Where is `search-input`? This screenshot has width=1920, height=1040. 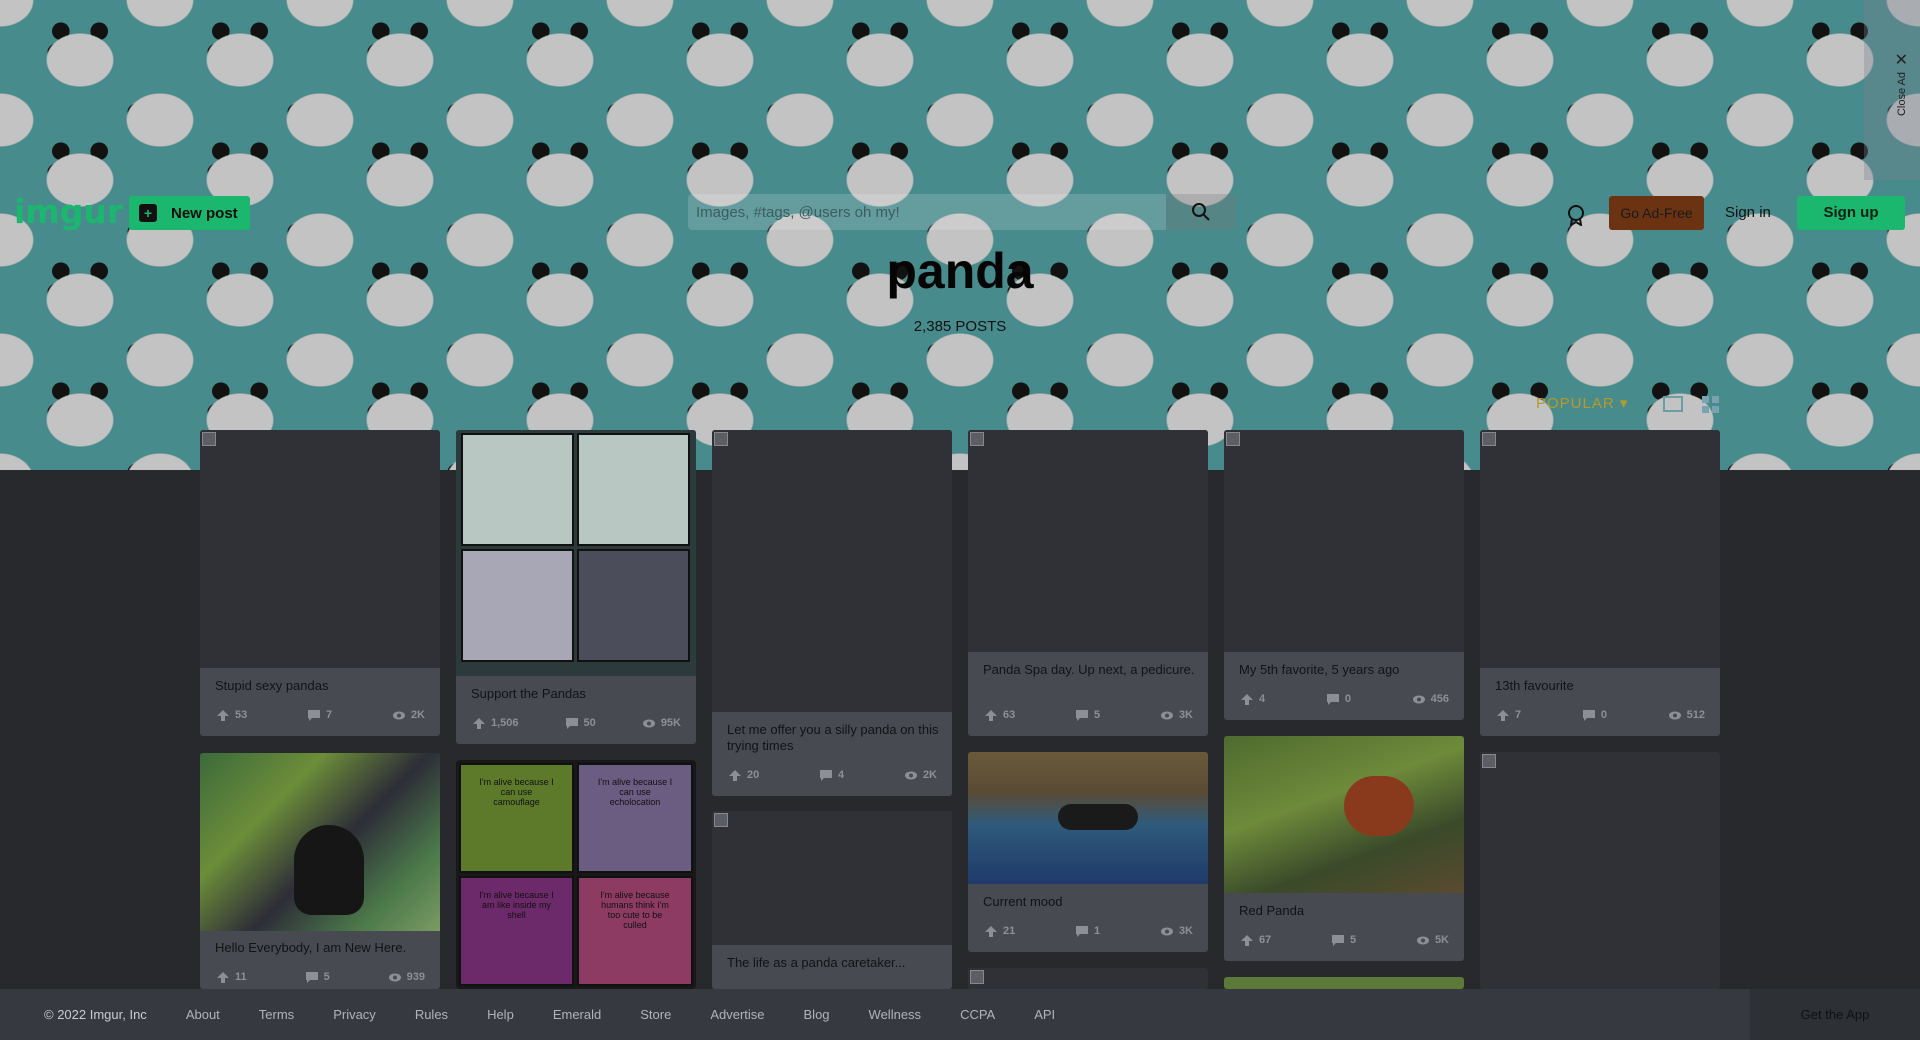 search-input is located at coordinates (931, 212).